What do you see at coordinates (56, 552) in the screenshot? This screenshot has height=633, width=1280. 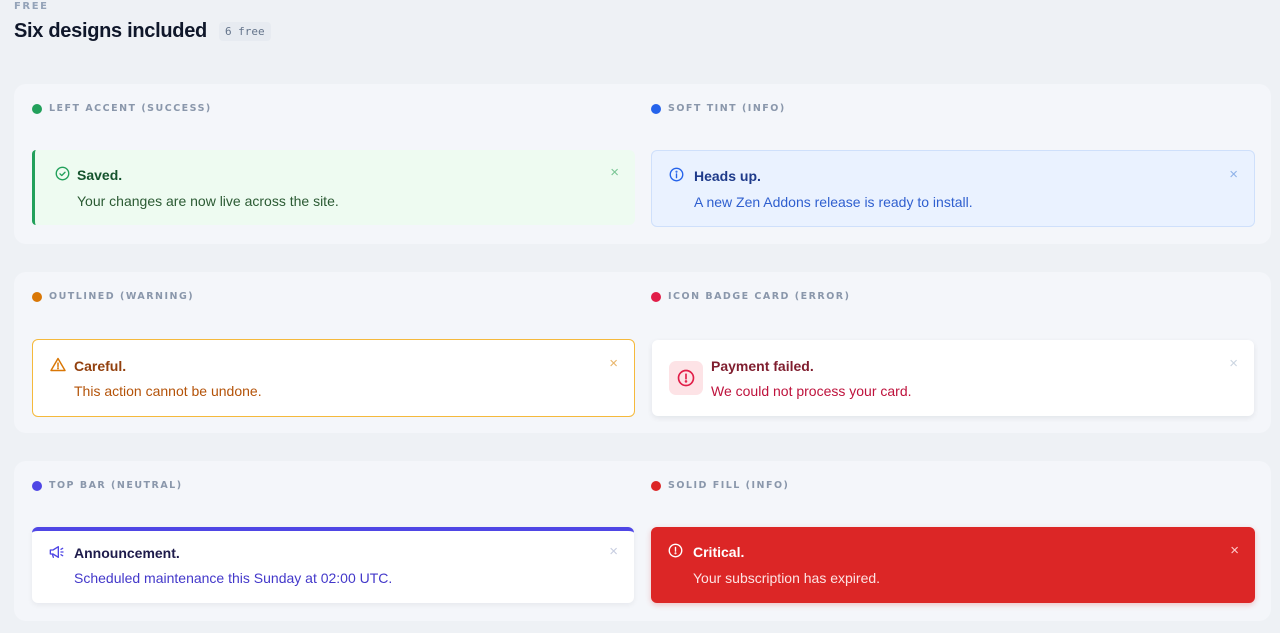 I see `megaphone-icon` at bounding box center [56, 552].